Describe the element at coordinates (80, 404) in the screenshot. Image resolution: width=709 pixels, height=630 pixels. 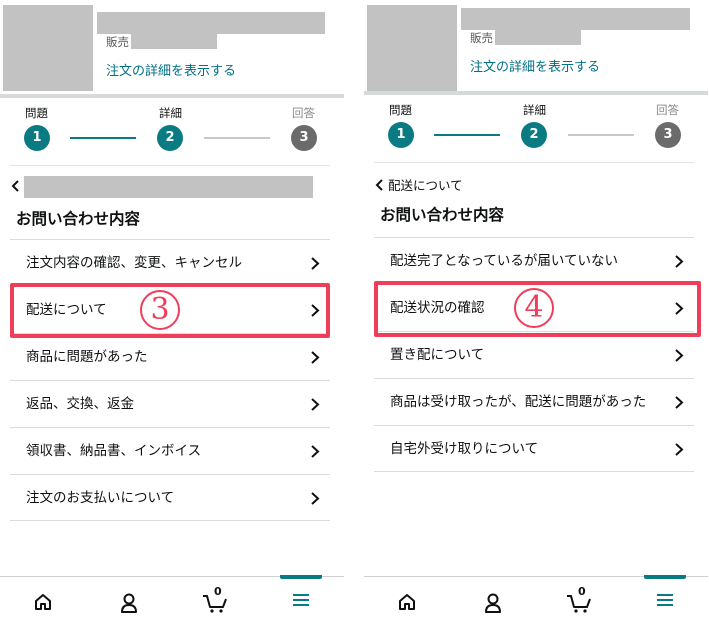
I see `list-item-label: 返品、交換、返金` at that location.